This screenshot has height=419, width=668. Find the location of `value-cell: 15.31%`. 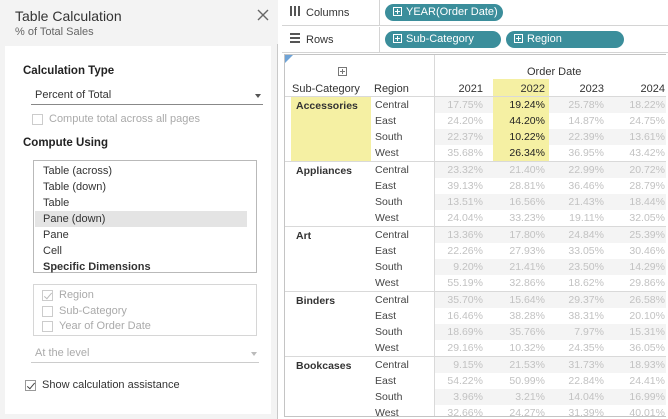

value-cell: 15.31% is located at coordinates (636, 332).